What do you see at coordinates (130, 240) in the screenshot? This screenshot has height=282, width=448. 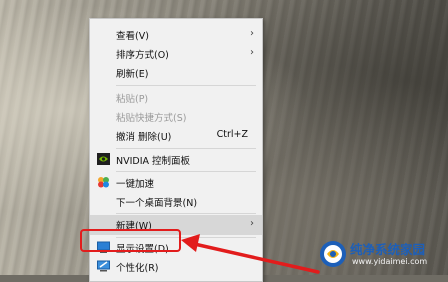 I see `highlight-box` at bounding box center [130, 240].